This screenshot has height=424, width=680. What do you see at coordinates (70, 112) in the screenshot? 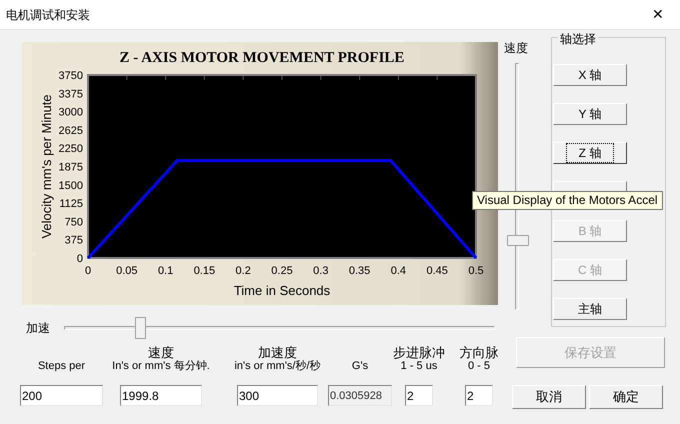
I see `y-tick-label: 3000` at bounding box center [70, 112].